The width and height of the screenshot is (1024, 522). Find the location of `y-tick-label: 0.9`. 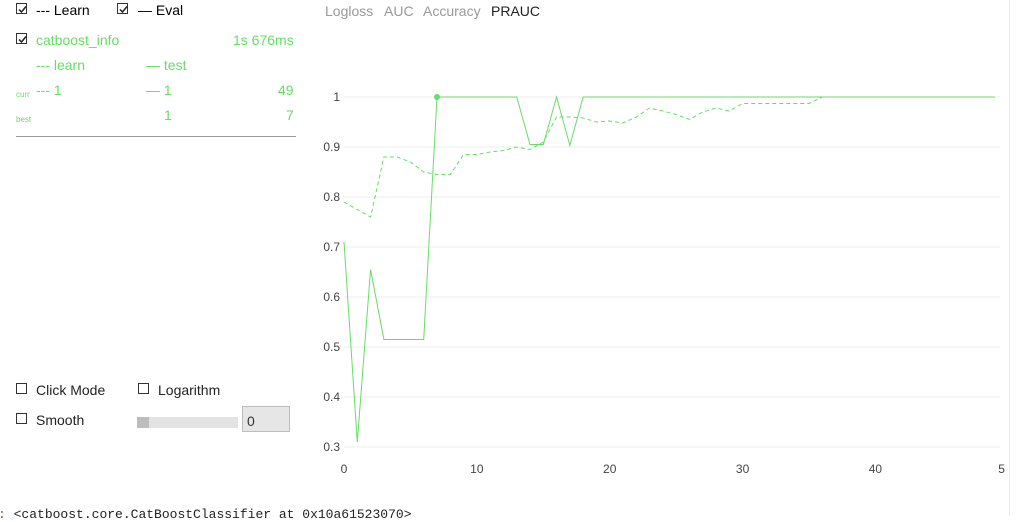

y-tick-label: 0.9 is located at coordinates (331, 147).